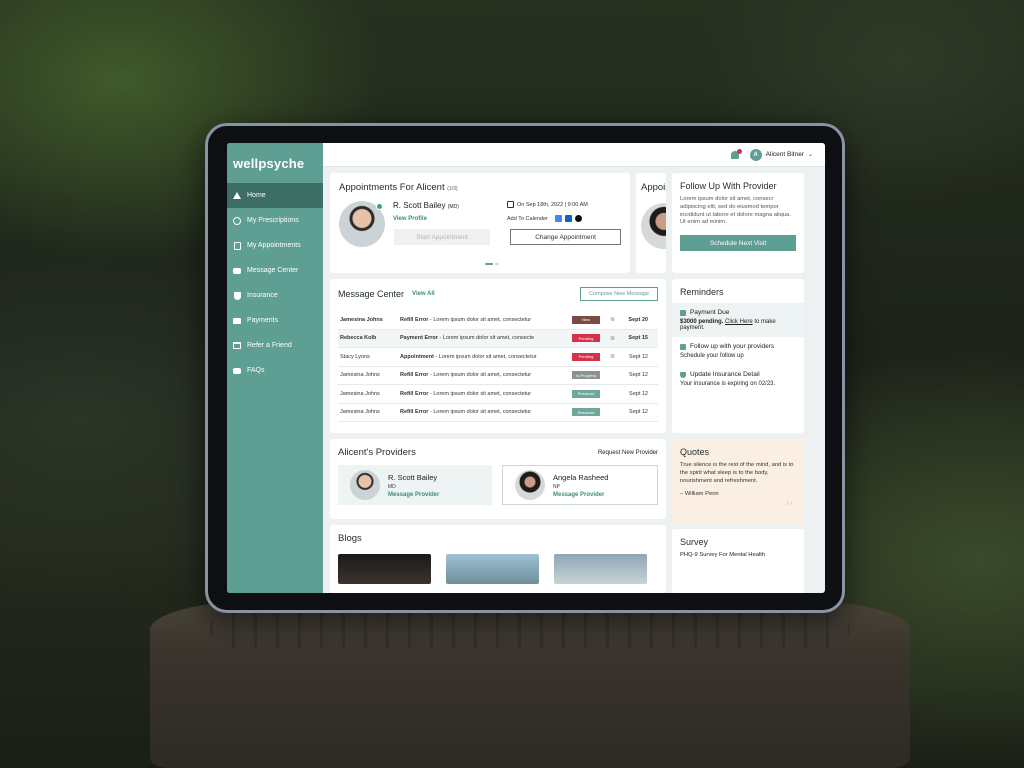  What do you see at coordinates (275, 345) in the screenshot?
I see `sidebar-item-refer: Refer a Friend` at bounding box center [275, 345].